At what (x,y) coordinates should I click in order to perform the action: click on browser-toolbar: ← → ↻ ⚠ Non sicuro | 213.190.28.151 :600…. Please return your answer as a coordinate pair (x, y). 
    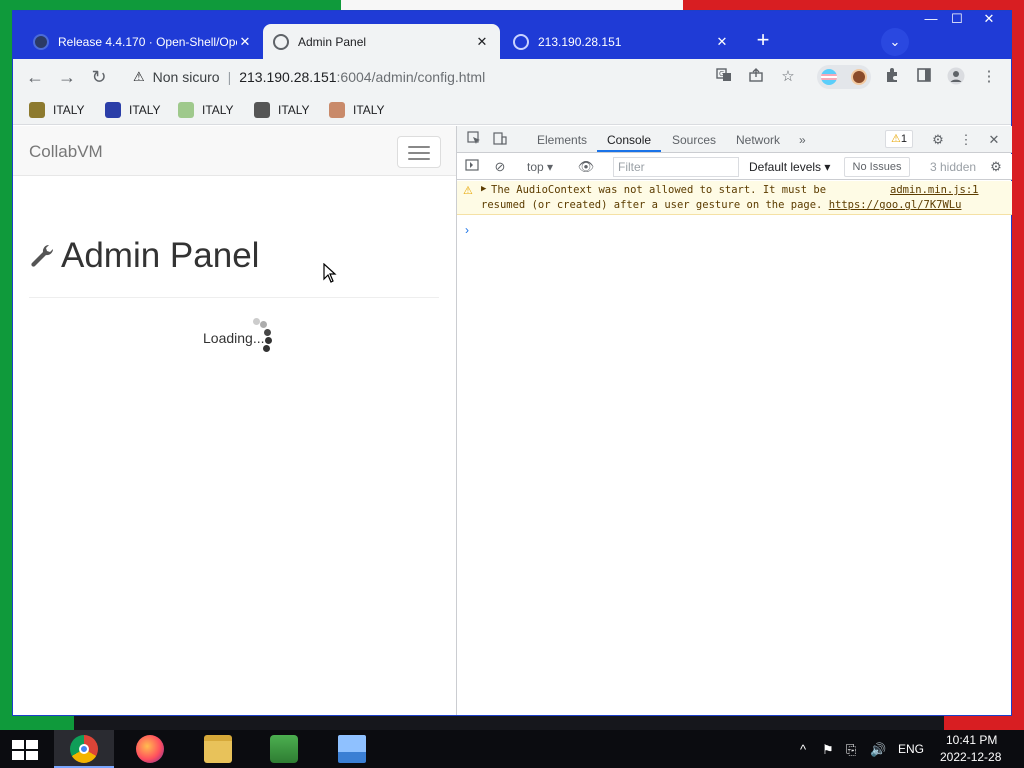
    Looking at the image, I should click on (512, 77).